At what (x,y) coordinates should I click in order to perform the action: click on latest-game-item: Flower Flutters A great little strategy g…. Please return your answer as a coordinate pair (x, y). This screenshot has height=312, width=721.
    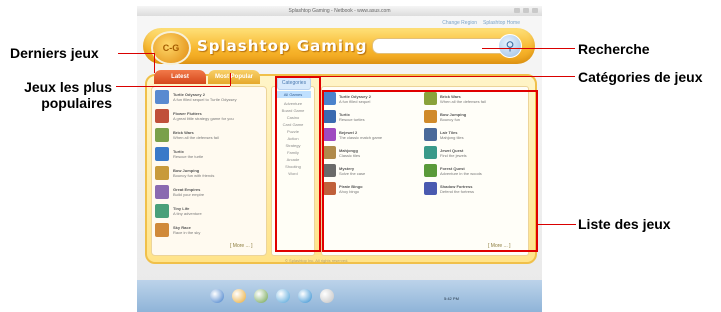
    Looking at the image, I should click on (209, 115).